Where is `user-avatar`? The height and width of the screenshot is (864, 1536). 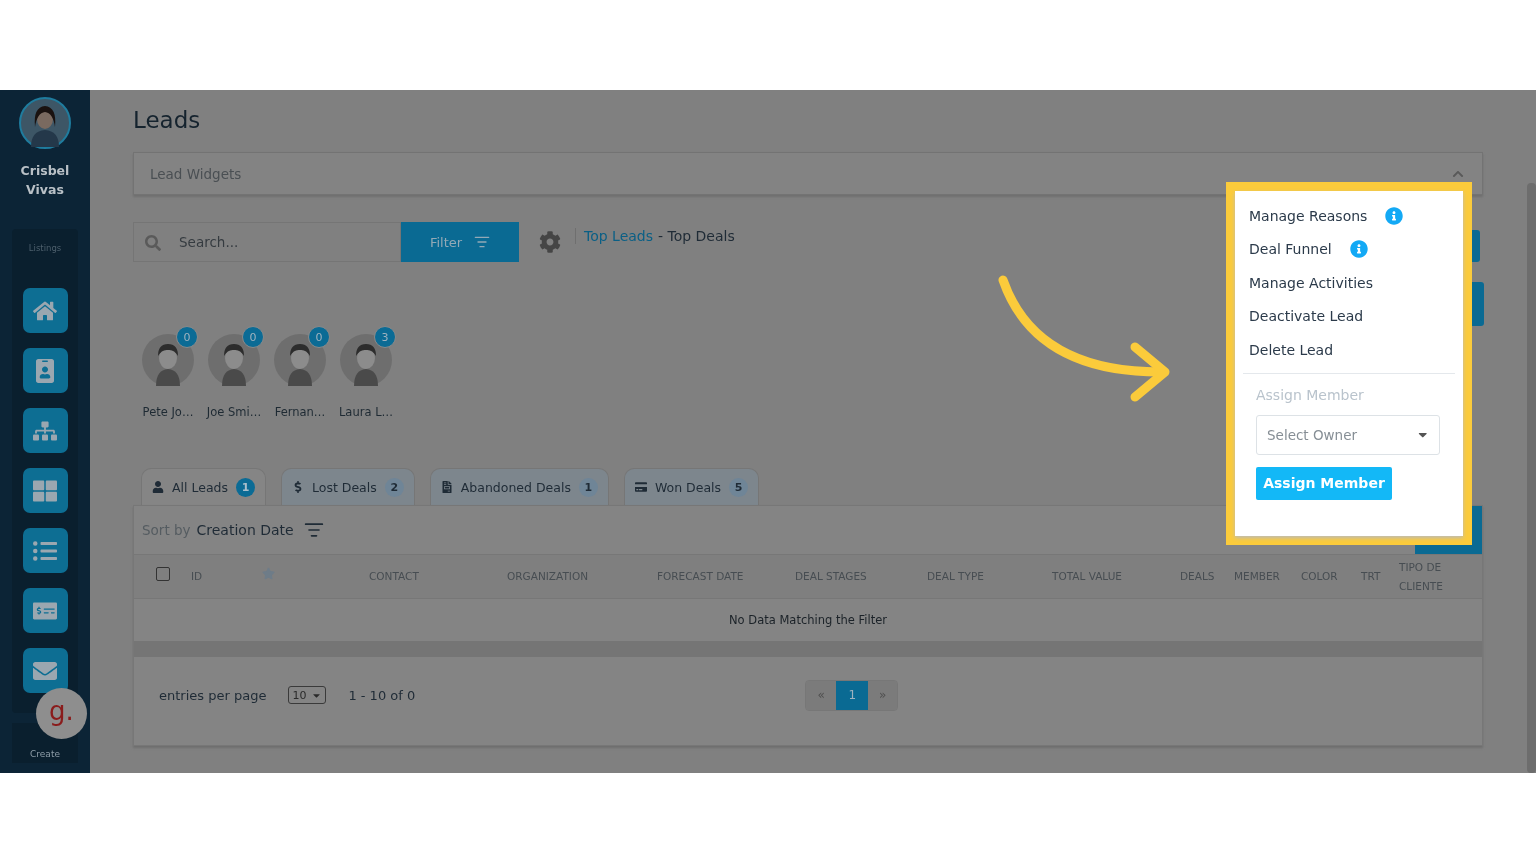 user-avatar is located at coordinates (45, 123).